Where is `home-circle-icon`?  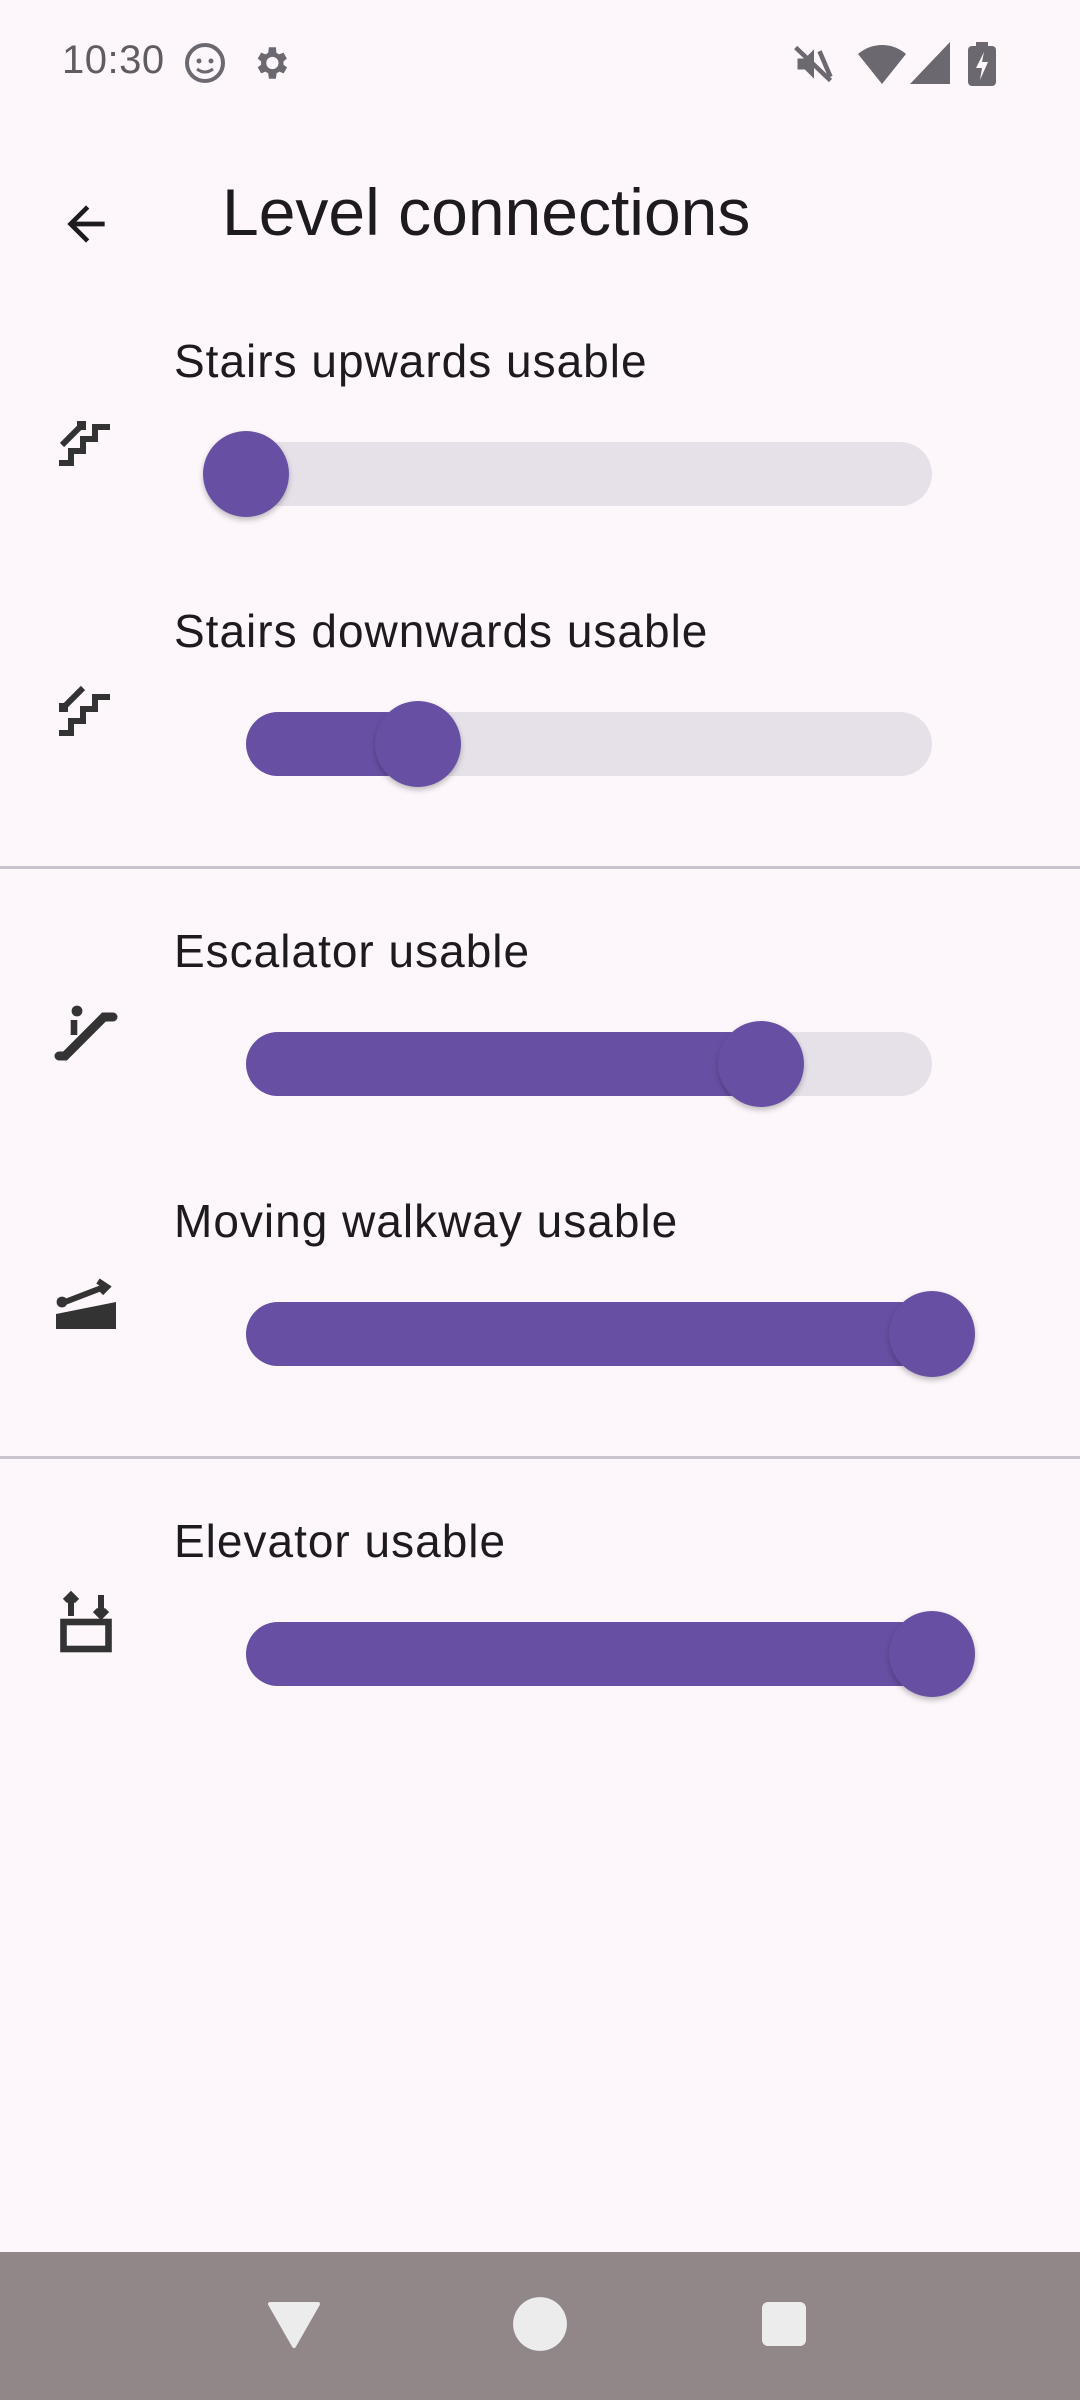
home-circle-icon is located at coordinates (540, 2326).